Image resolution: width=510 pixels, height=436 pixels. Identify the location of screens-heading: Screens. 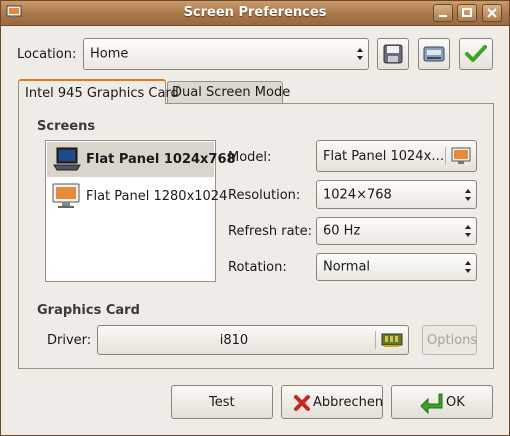
(66, 126).